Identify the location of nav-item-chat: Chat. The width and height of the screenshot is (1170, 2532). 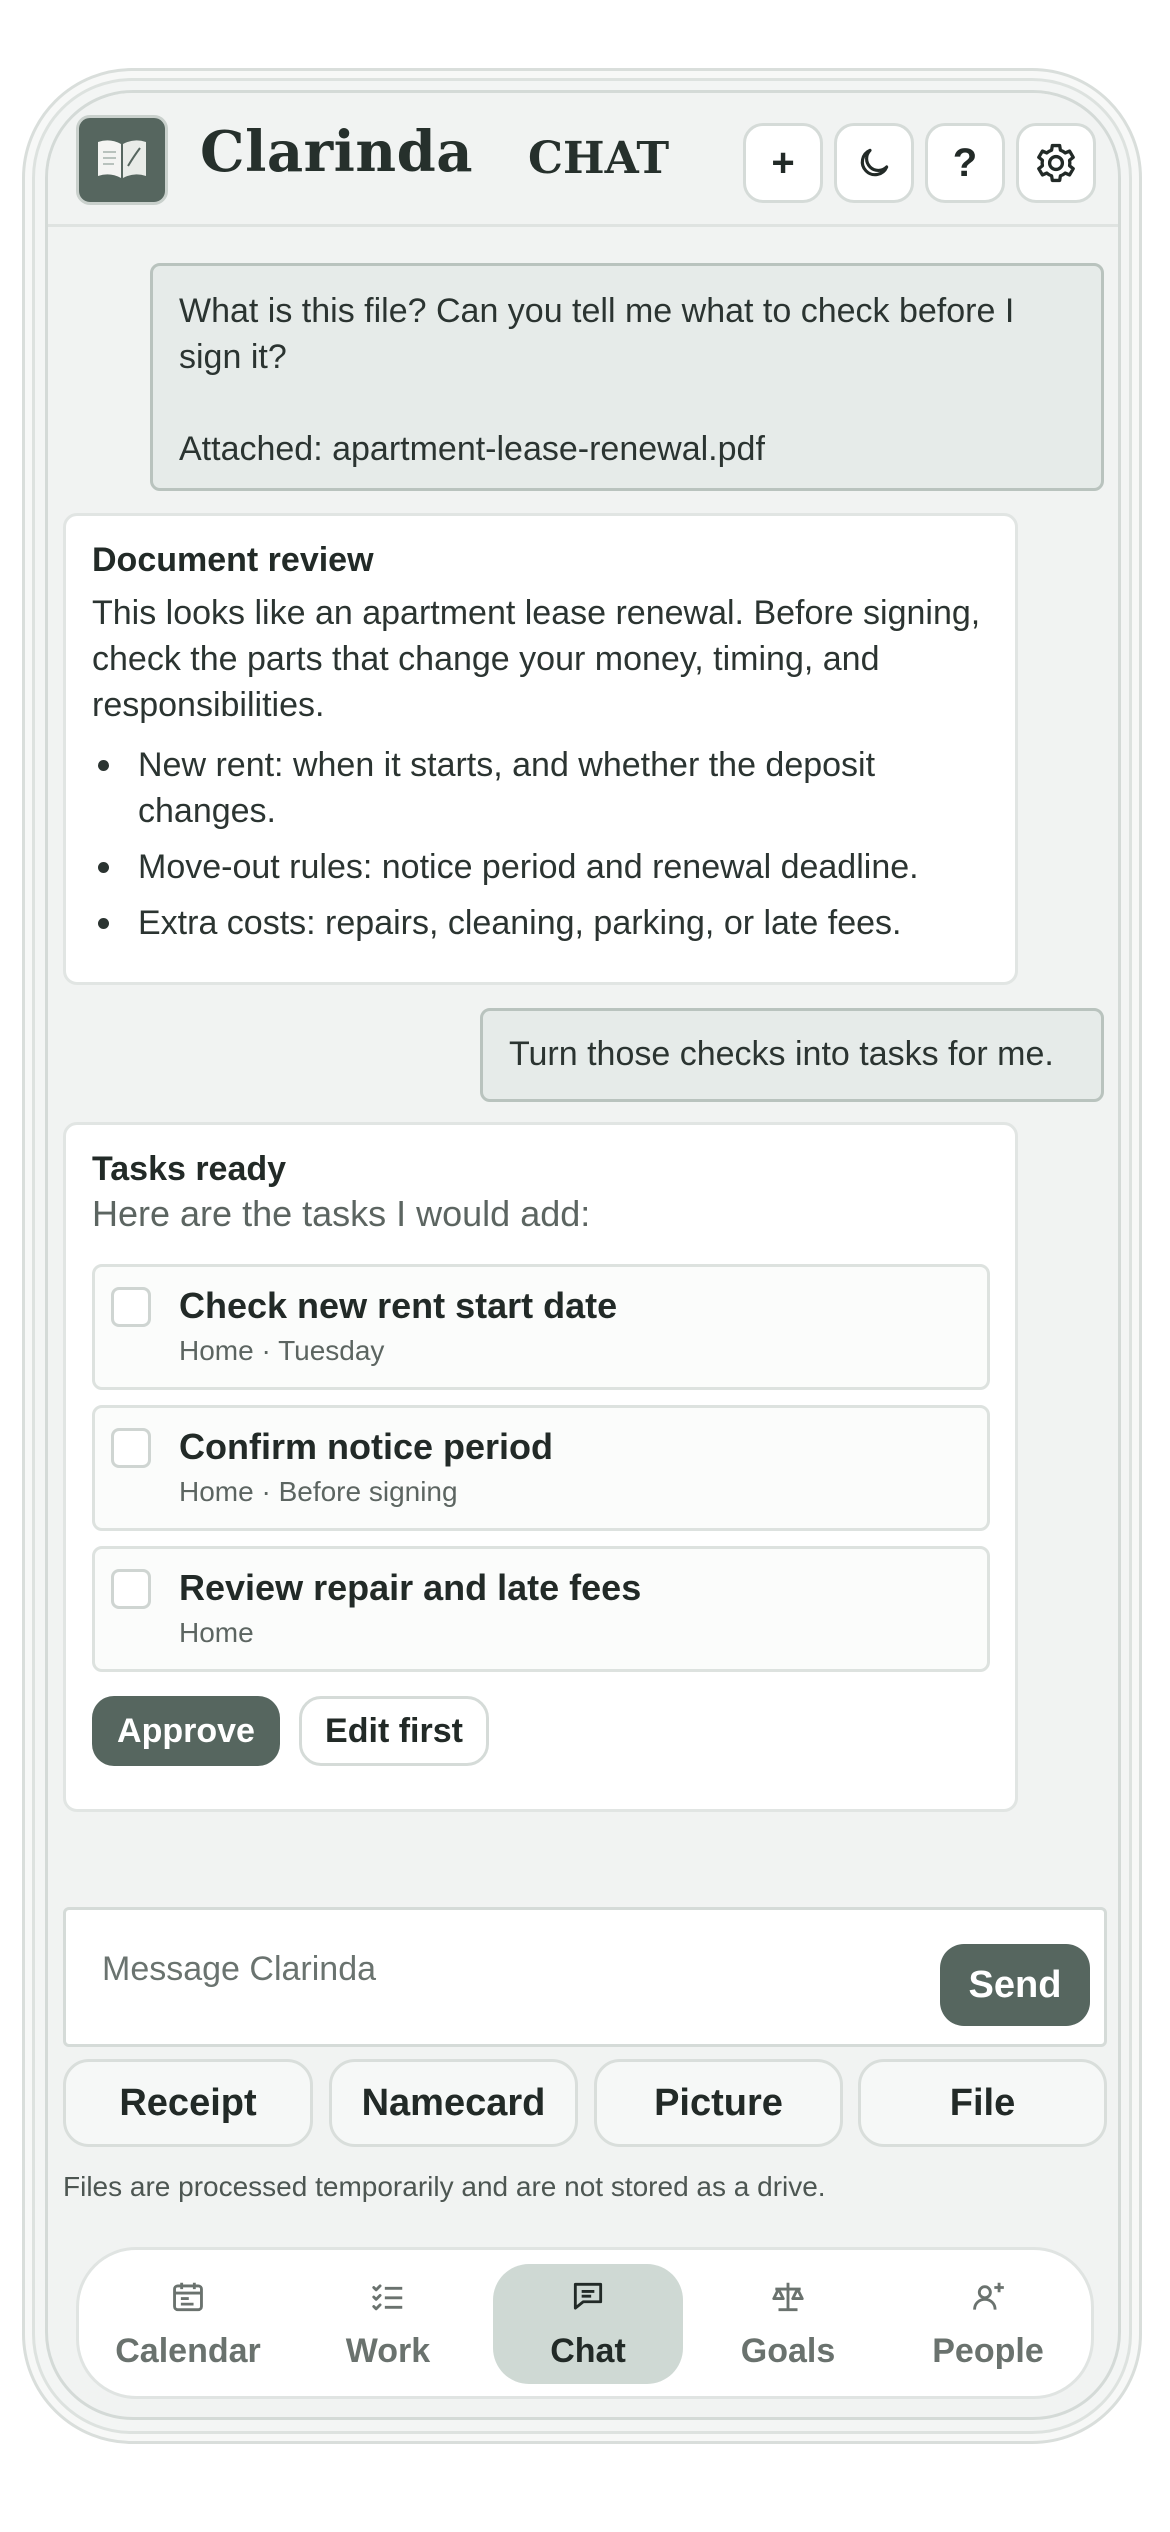
(588, 2324).